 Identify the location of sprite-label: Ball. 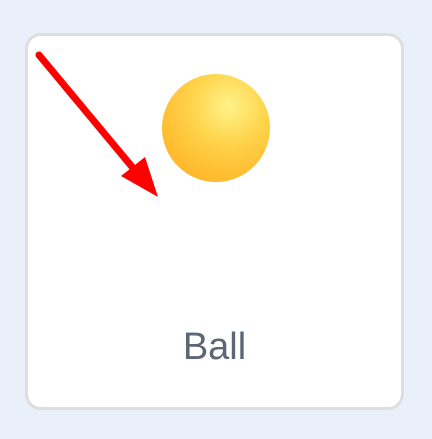
(214, 347).